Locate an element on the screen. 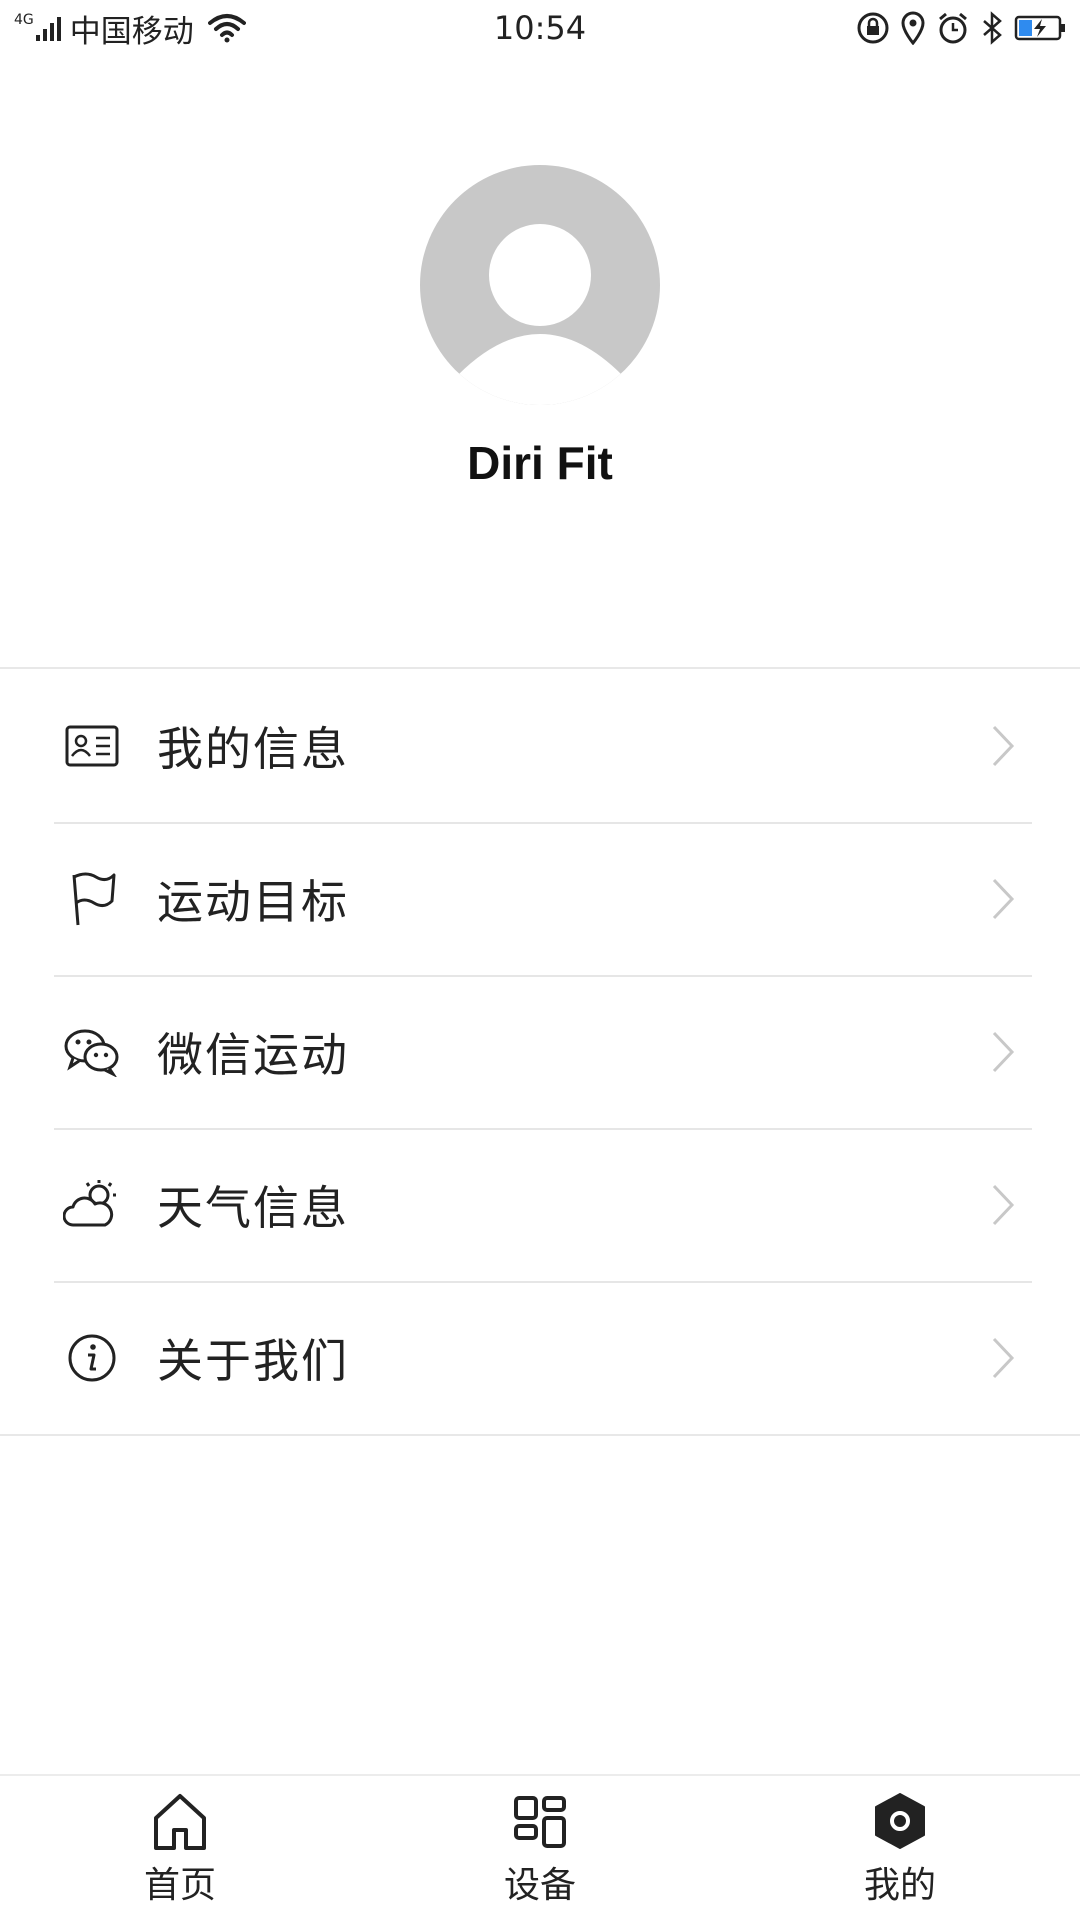 This screenshot has width=1080, height=1920. bluetooth-icon is located at coordinates (992, 28).